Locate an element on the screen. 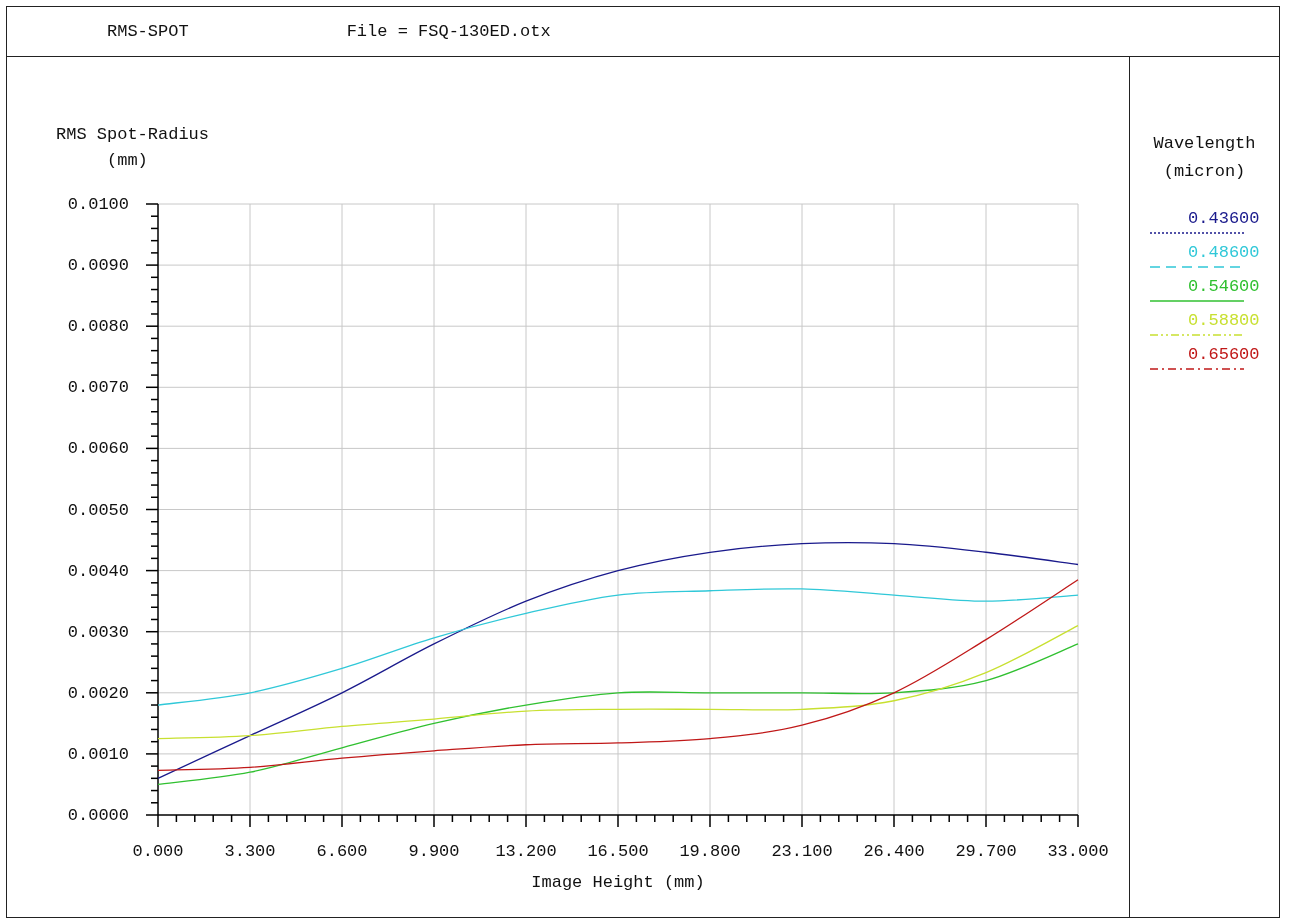  y-tick-label: 0.0030 is located at coordinates (98, 632).